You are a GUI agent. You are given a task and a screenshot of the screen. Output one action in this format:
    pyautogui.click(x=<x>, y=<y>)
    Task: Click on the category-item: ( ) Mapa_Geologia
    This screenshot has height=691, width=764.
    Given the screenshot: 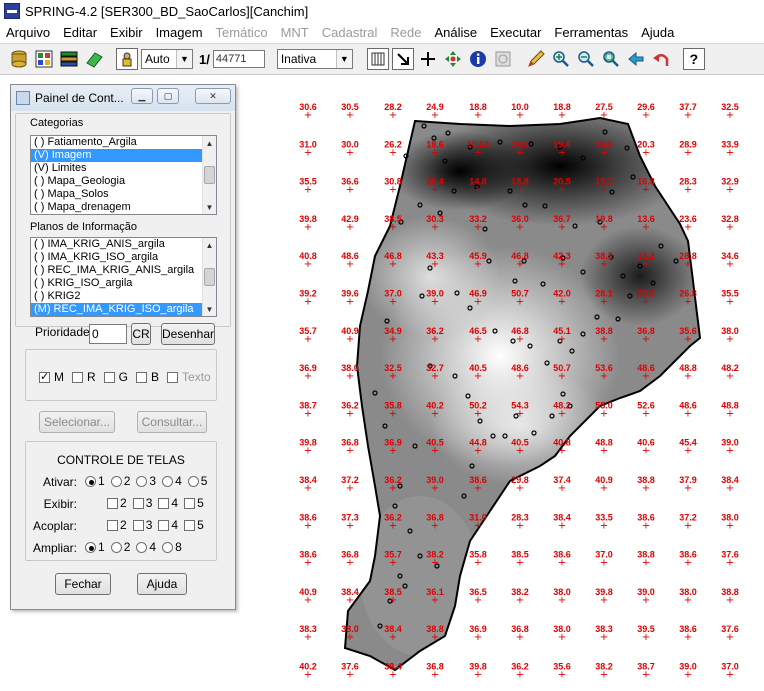 What is the action you would take?
    pyautogui.click(x=123, y=181)
    